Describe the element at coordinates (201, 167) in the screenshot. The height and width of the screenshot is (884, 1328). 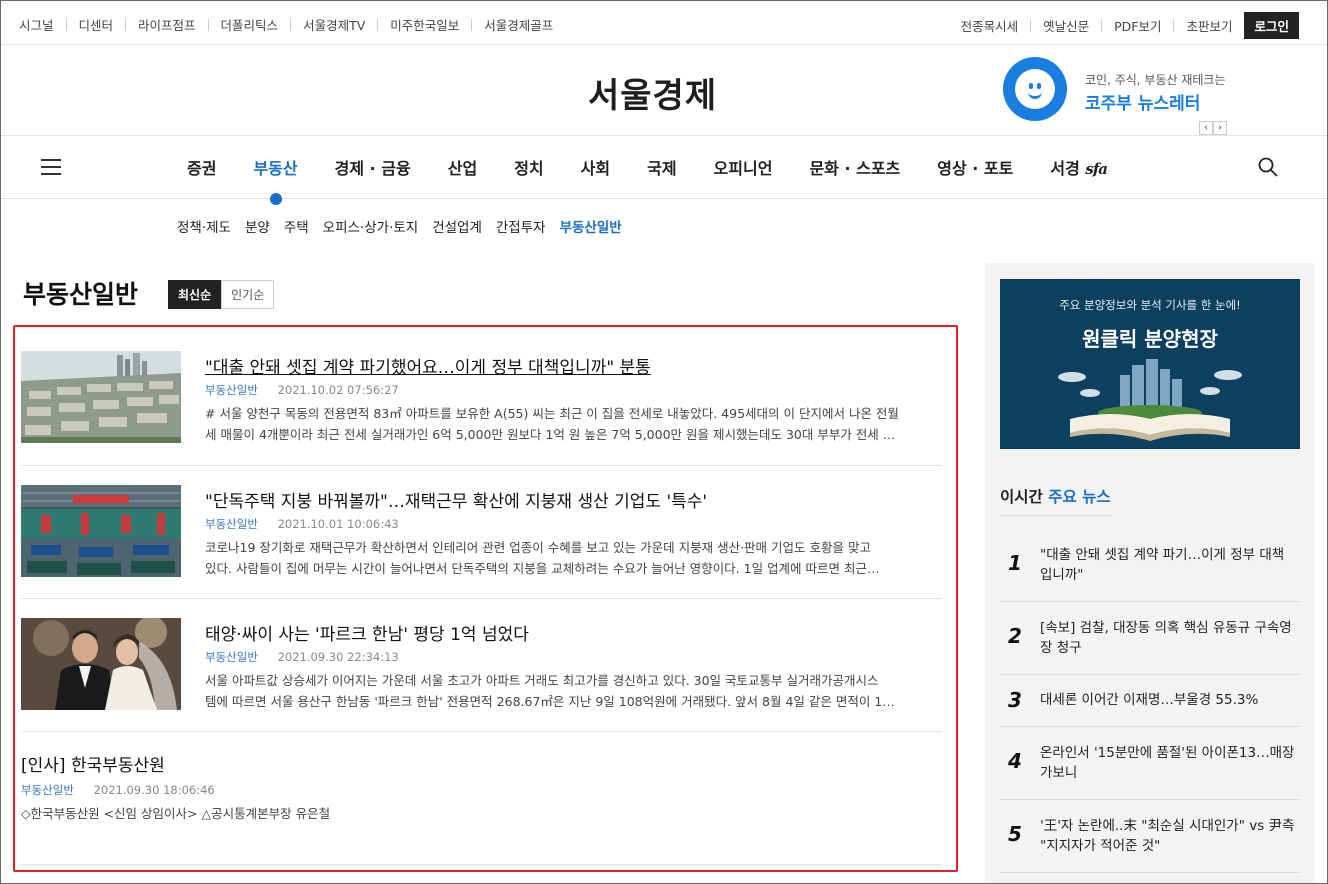
I see `nav-item-stocks: 증권` at that location.